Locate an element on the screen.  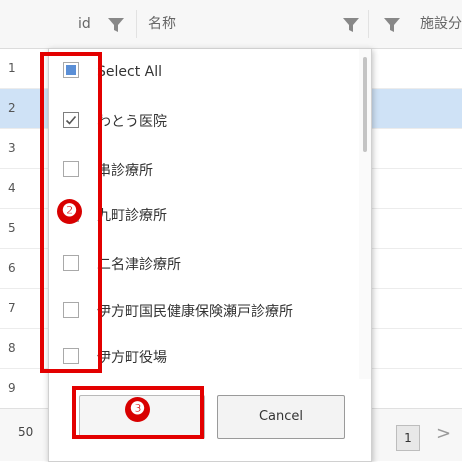
page-size: 50 is located at coordinates (25, 432).